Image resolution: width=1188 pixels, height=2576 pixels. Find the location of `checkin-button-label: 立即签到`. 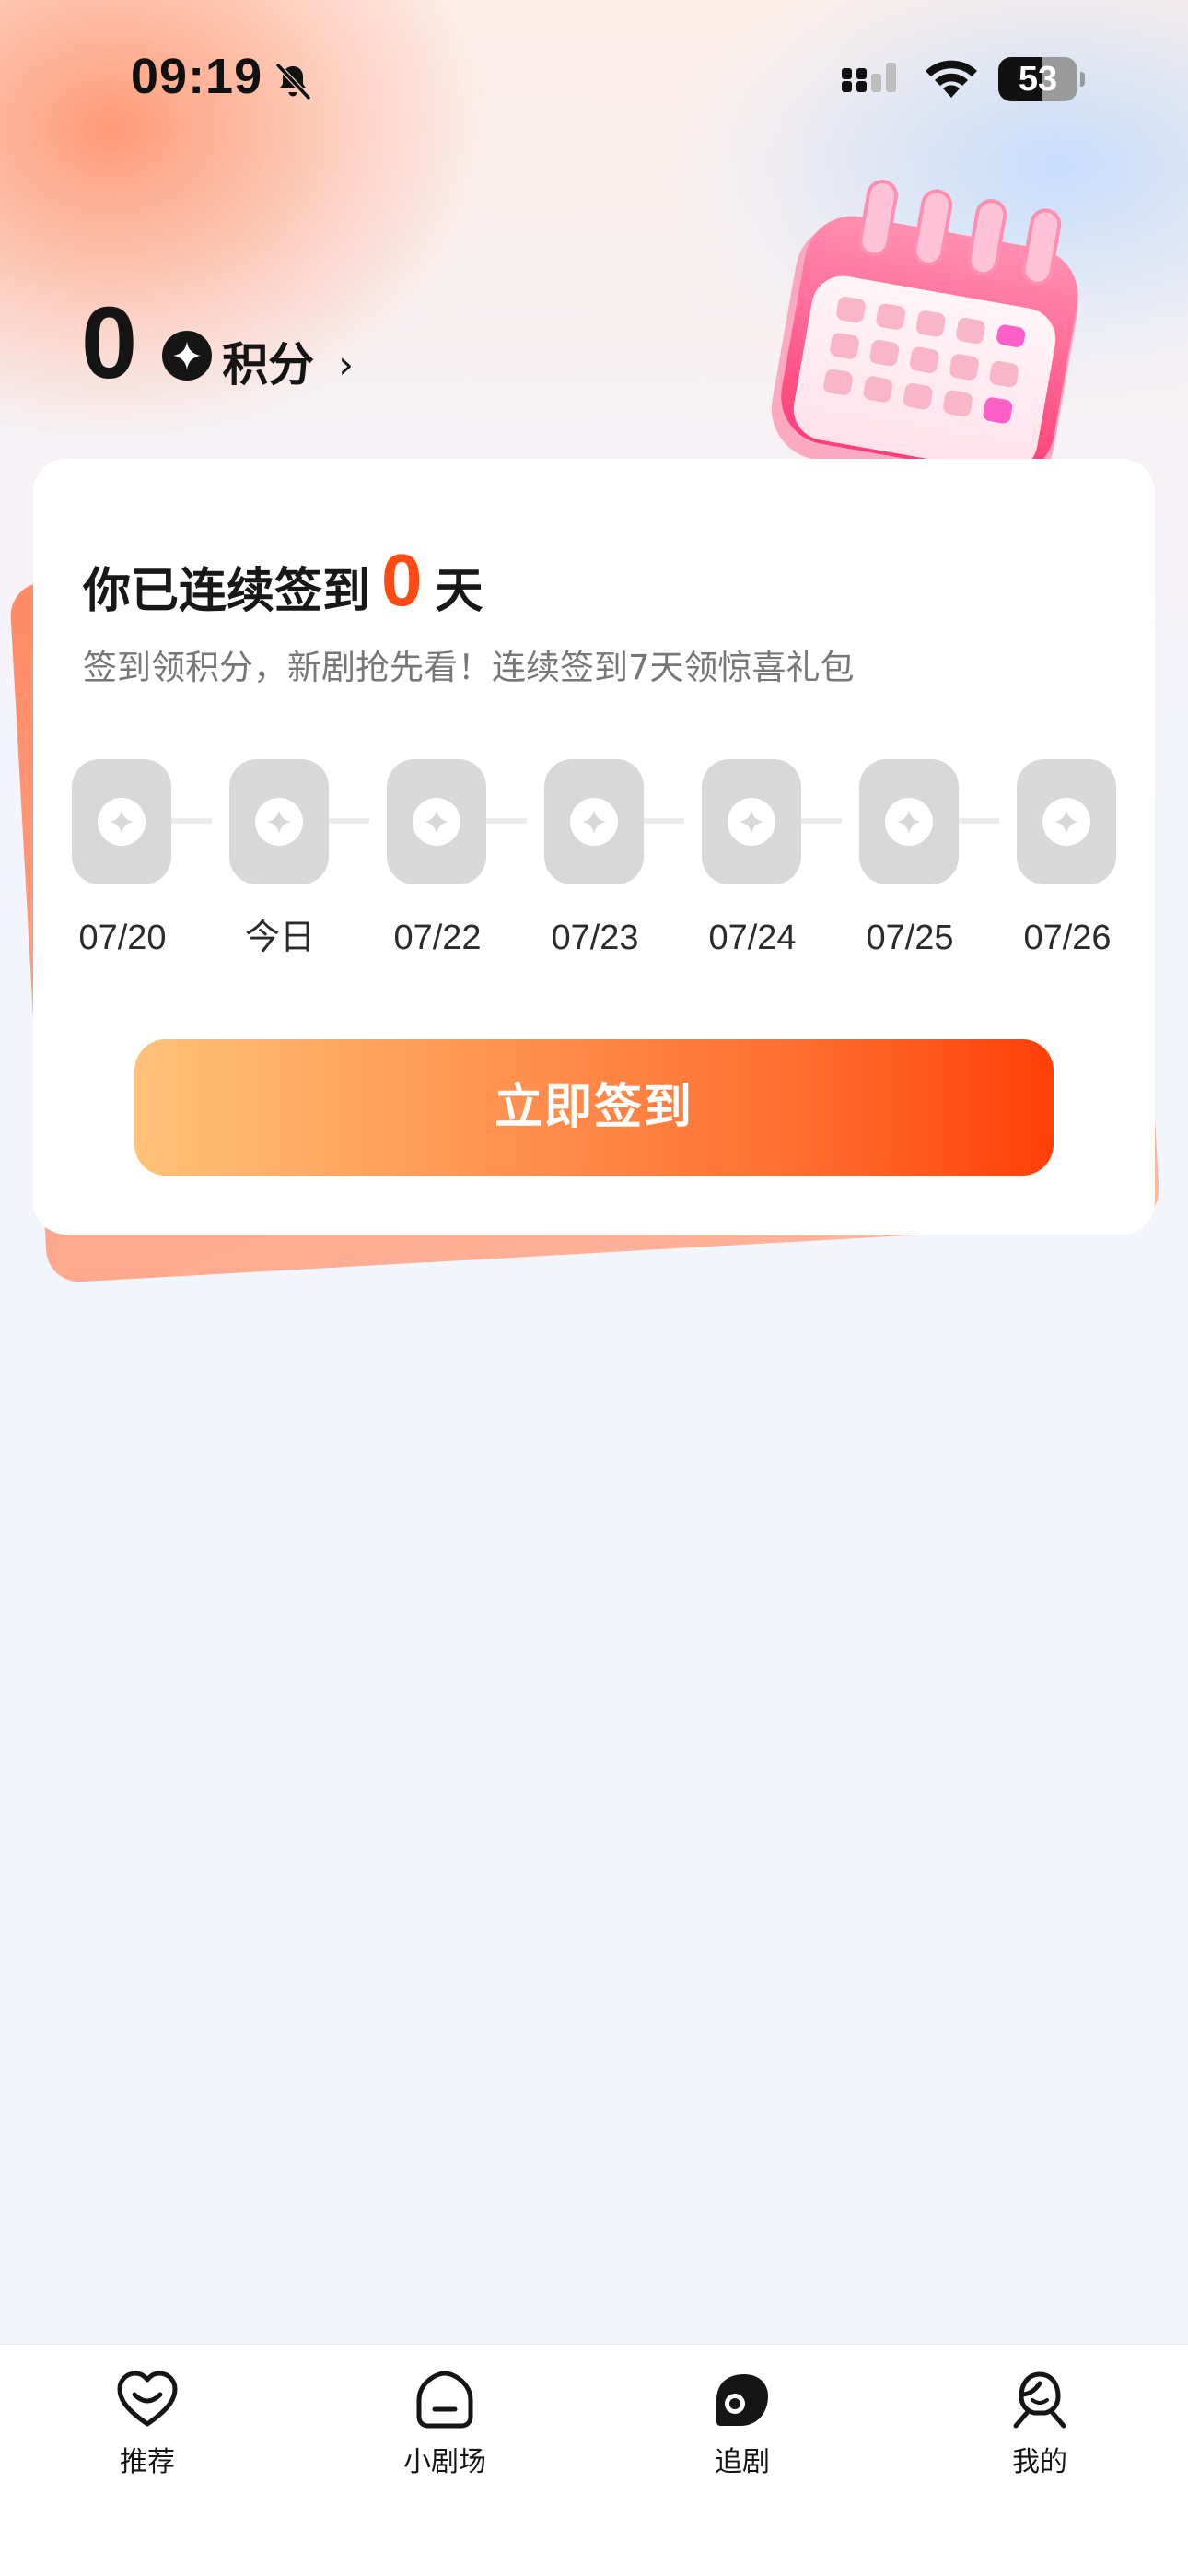

checkin-button-label: 立即签到 is located at coordinates (593, 1107).